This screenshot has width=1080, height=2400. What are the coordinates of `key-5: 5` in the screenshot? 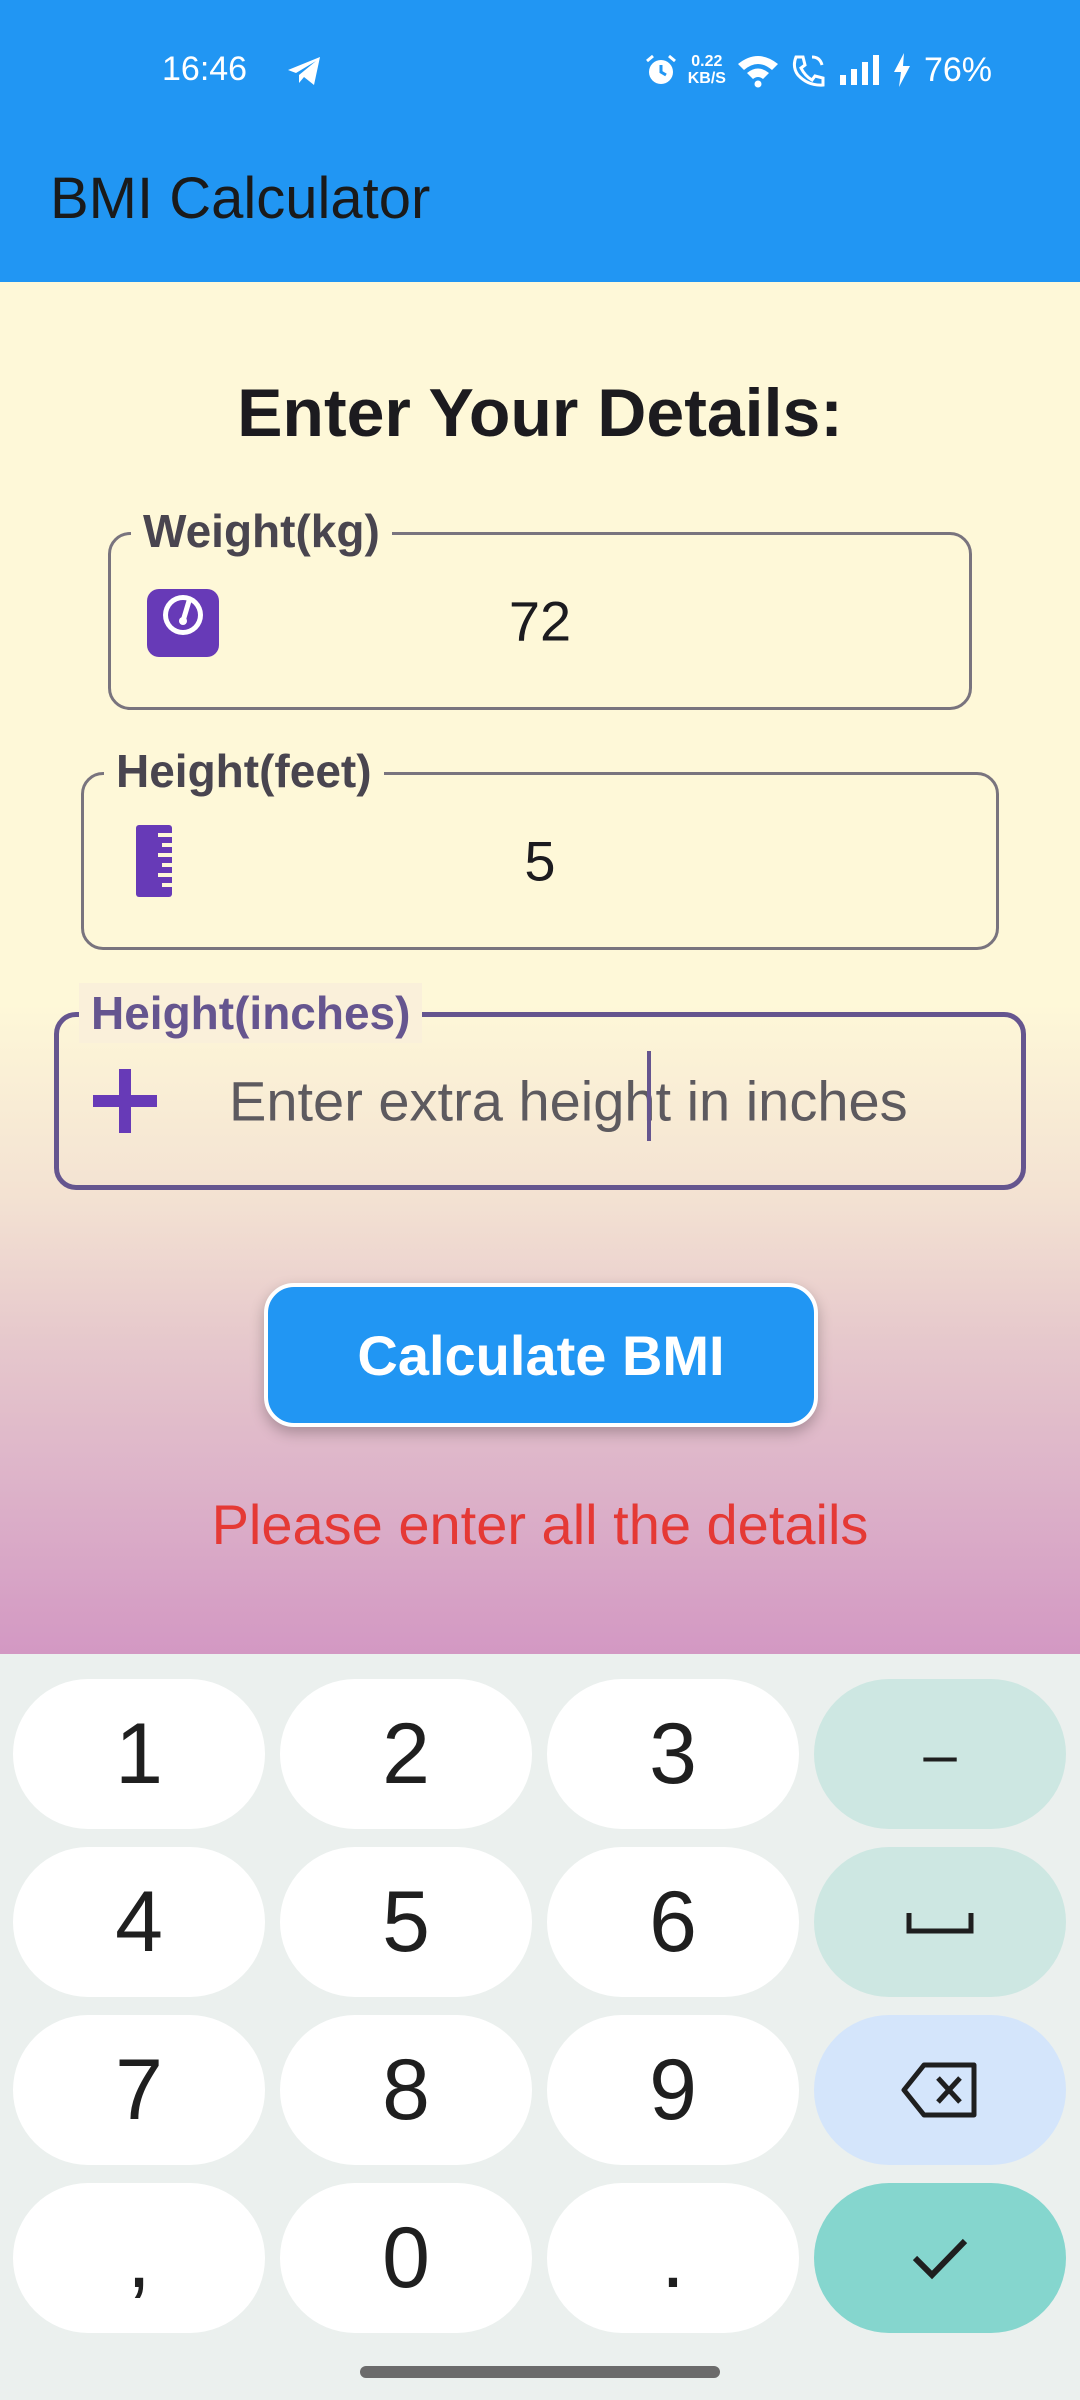 It's located at (406, 1922).